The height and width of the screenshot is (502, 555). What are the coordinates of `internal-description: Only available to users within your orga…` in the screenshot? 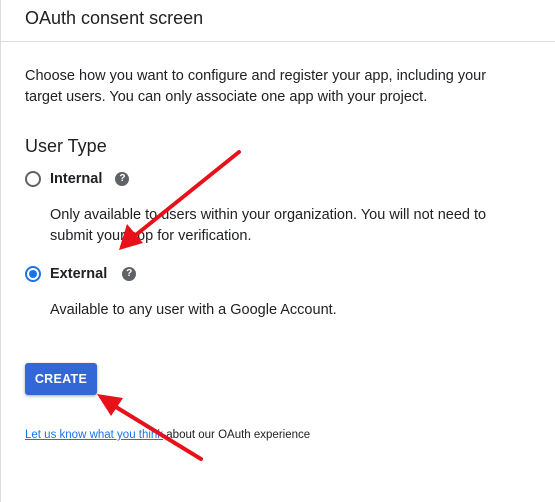 It's located at (268, 225).